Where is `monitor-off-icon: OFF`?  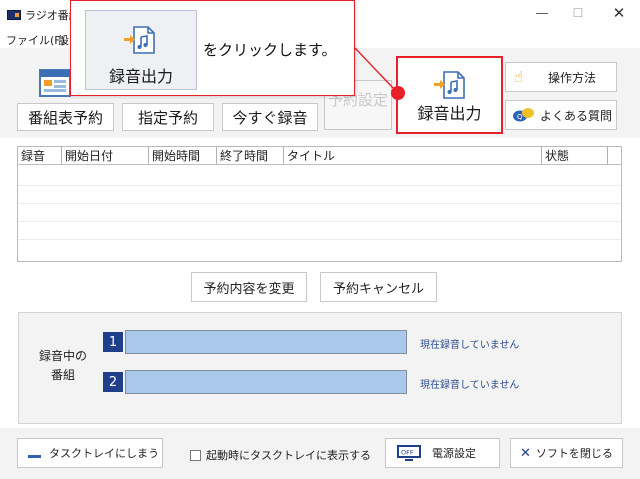
monitor-off-icon: OFF is located at coordinates (409, 453).